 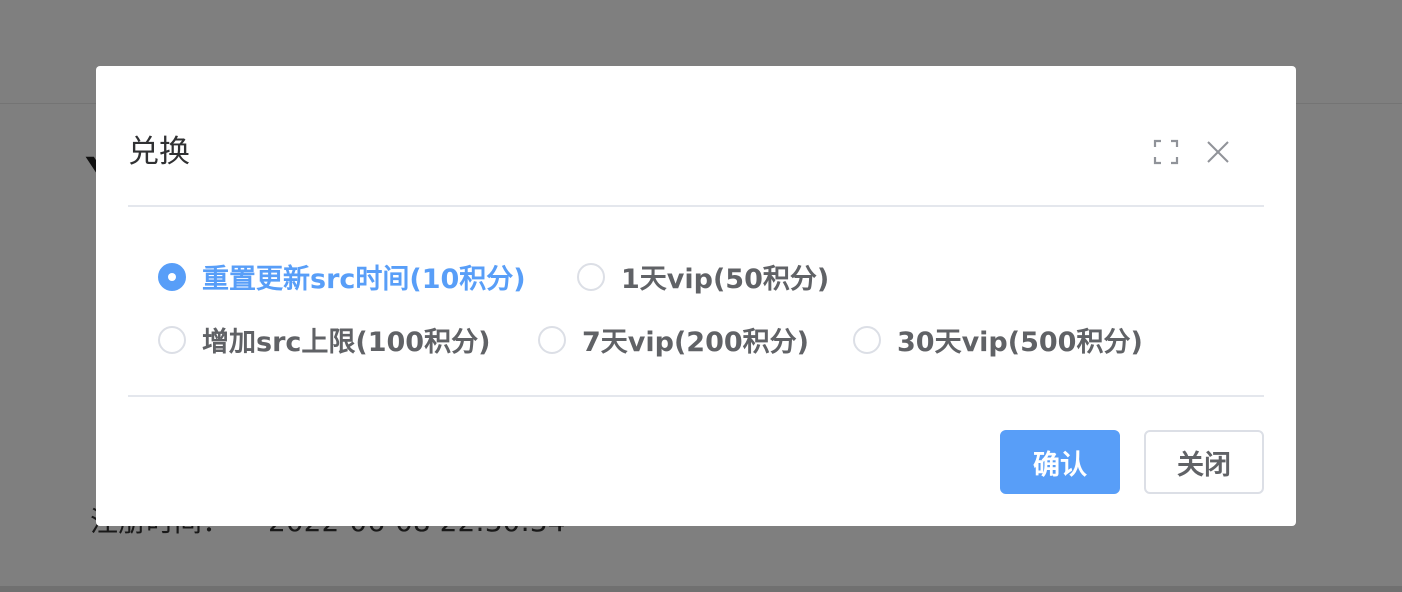 I want to click on radio-label: 7天vip(200积分), so click(x=696, y=342).